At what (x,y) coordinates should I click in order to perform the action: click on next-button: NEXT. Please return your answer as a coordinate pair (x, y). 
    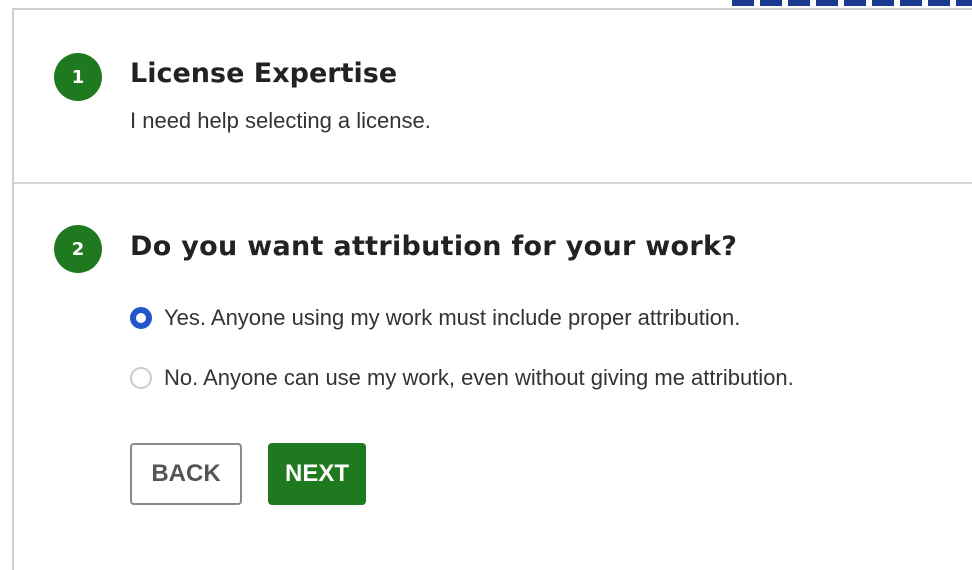
    Looking at the image, I should click on (317, 474).